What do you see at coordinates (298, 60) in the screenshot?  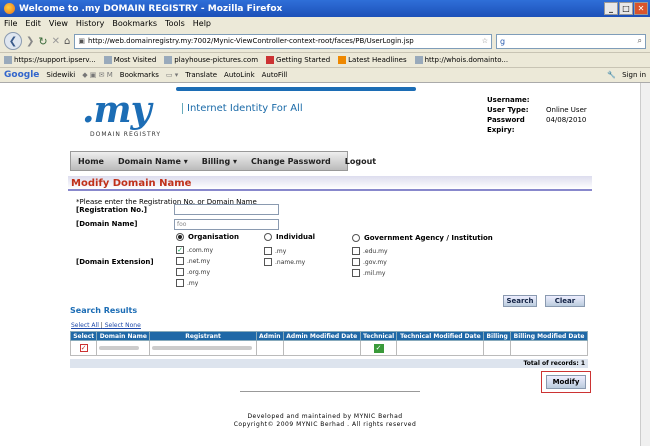 I see `bookmark-item: Getting Started` at bounding box center [298, 60].